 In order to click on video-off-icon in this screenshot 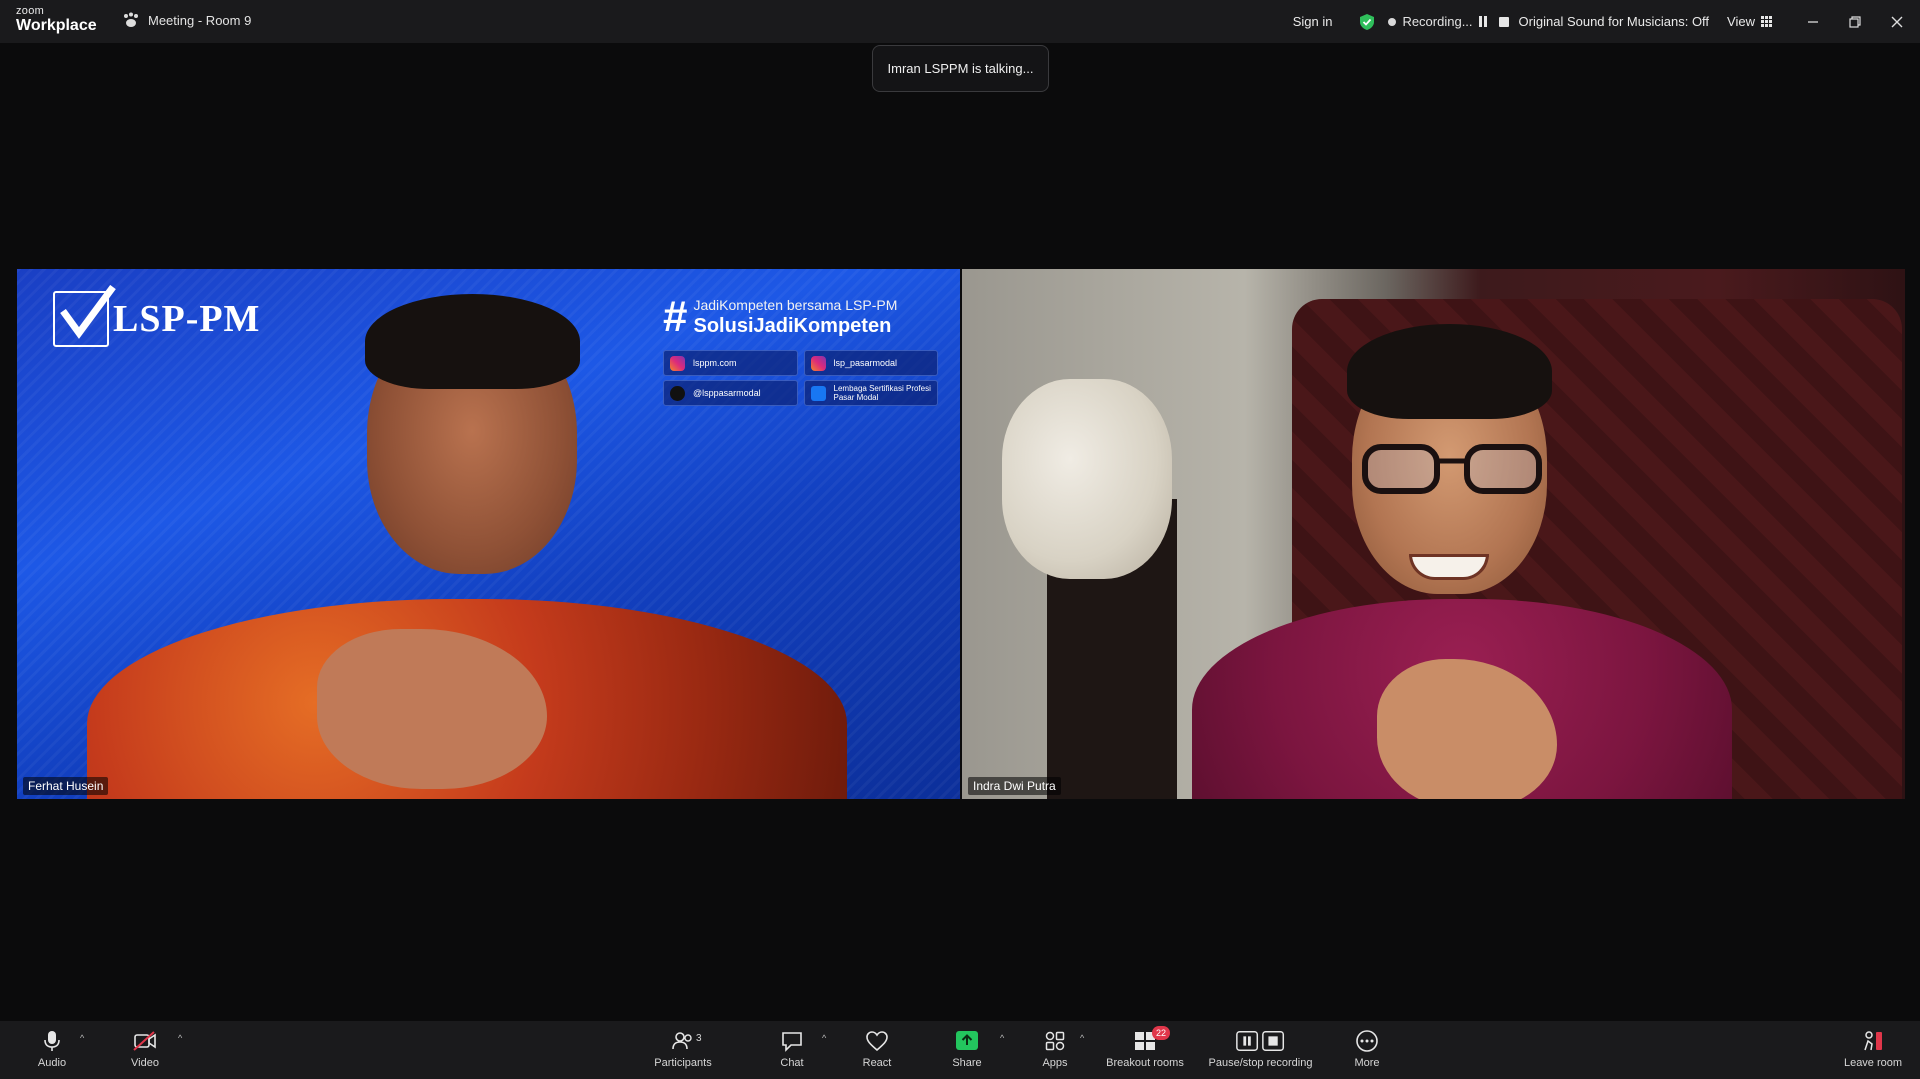, I will do `click(144, 1041)`.